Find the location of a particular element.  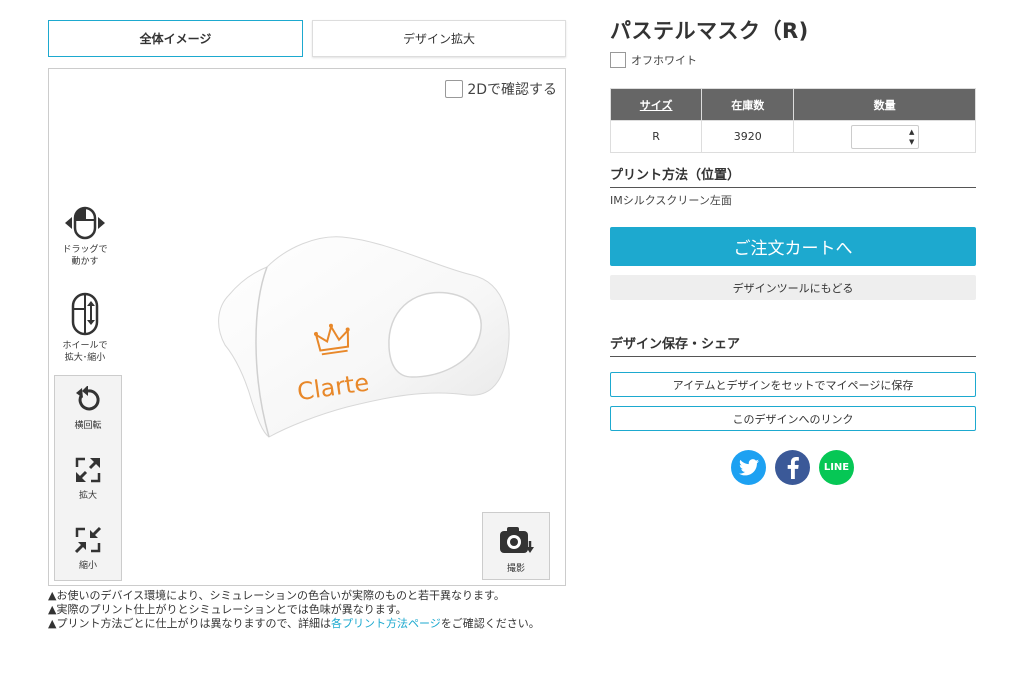

check-2d-label: 2Dで確認する is located at coordinates (512, 90).